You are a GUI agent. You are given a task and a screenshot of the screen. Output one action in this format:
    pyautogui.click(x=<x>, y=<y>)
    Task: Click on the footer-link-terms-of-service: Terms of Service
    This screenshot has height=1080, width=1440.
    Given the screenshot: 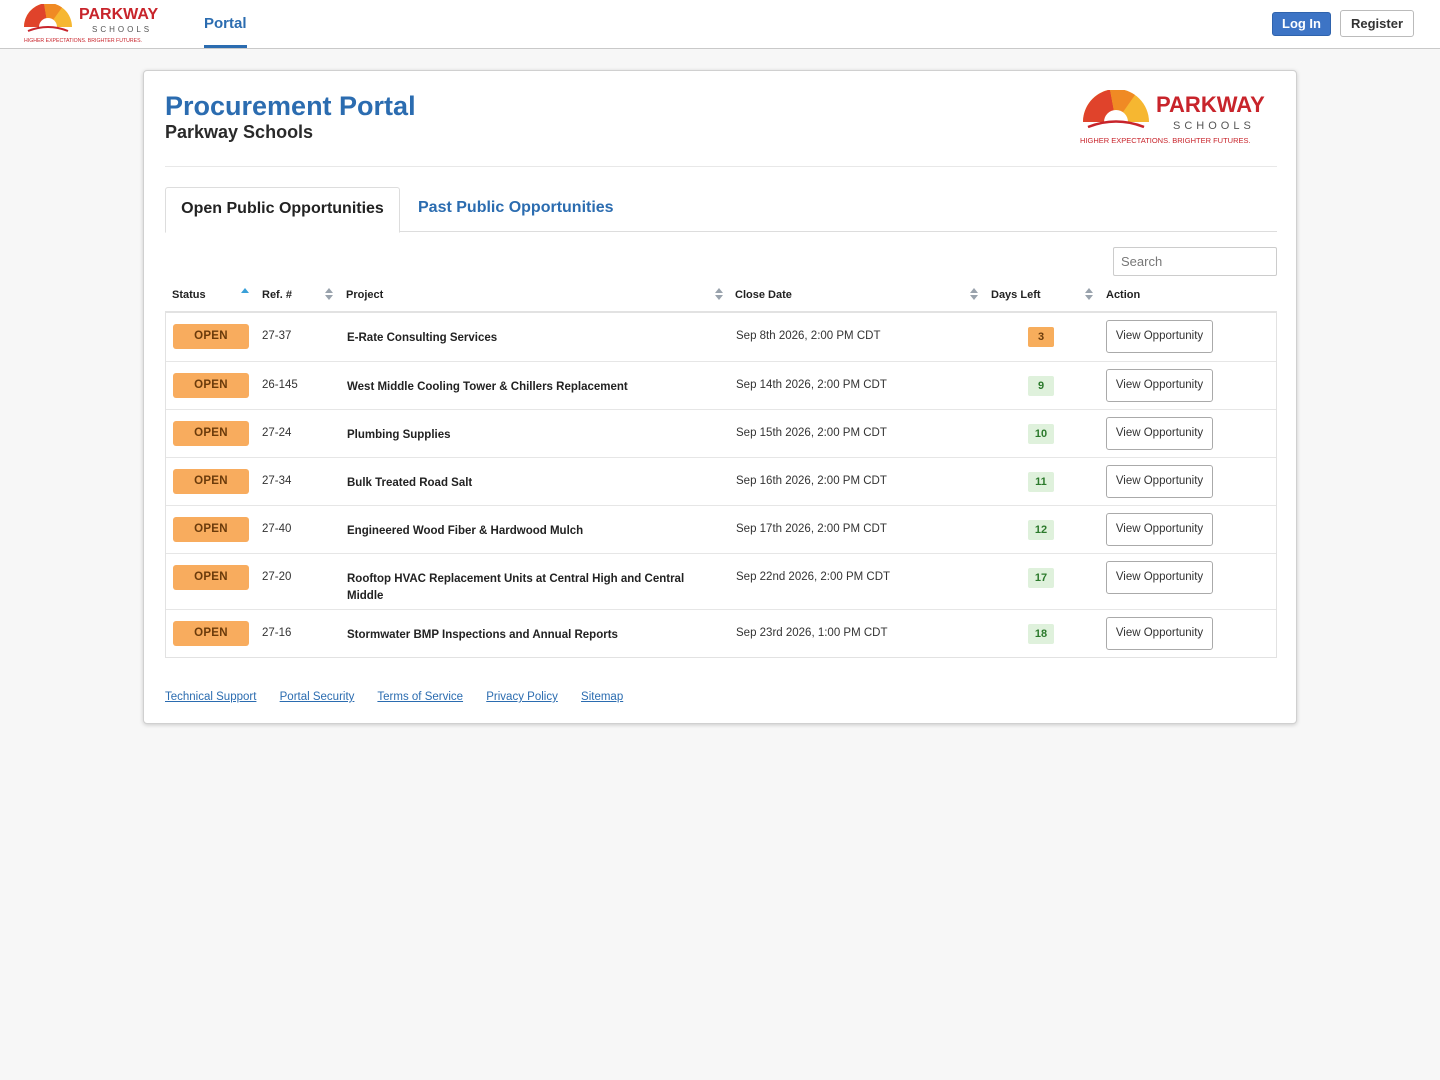 What is the action you would take?
    pyautogui.click(x=420, y=697)
    